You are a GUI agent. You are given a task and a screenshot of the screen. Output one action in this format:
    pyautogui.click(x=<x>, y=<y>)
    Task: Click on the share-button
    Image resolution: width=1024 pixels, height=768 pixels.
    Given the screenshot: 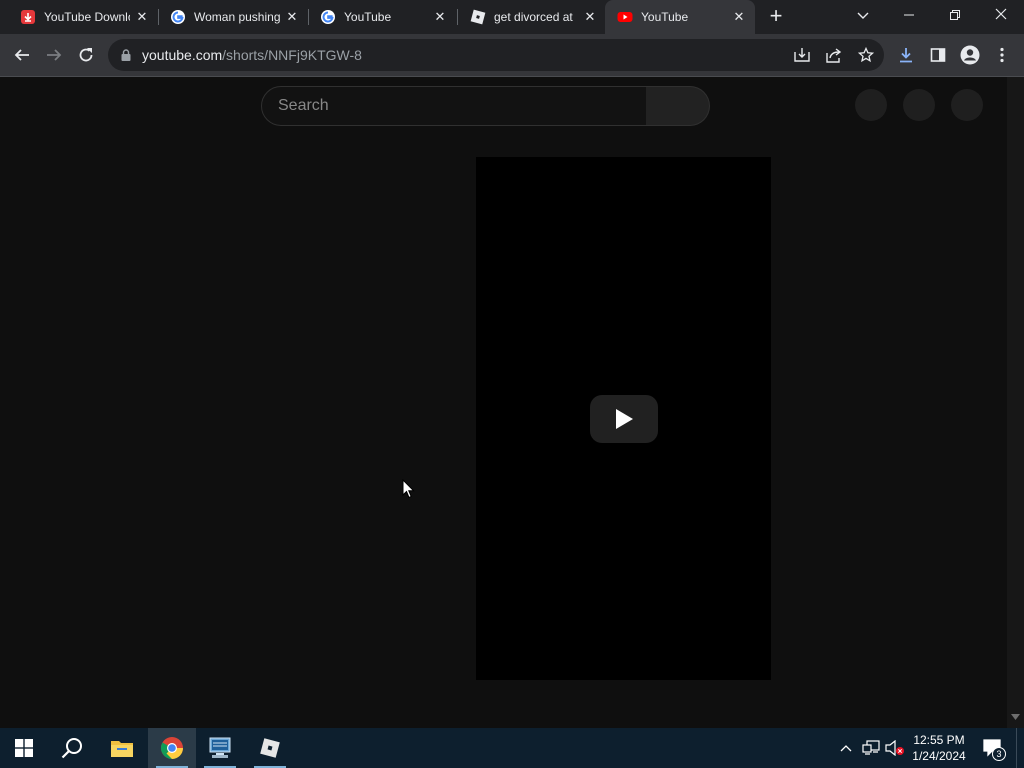 What is the action you would take?
    pyautogui.click(x=834, y=55)
    